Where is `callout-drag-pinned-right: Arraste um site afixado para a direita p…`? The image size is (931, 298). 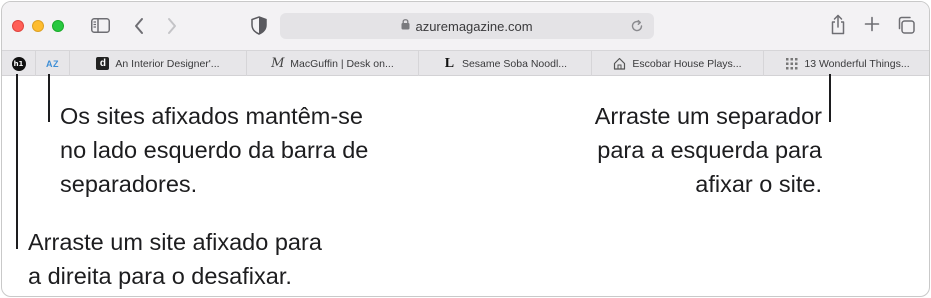 callout-drag-pinned-right: Arraste um site afixado para a direita p… is located at coordinates (175, 259).